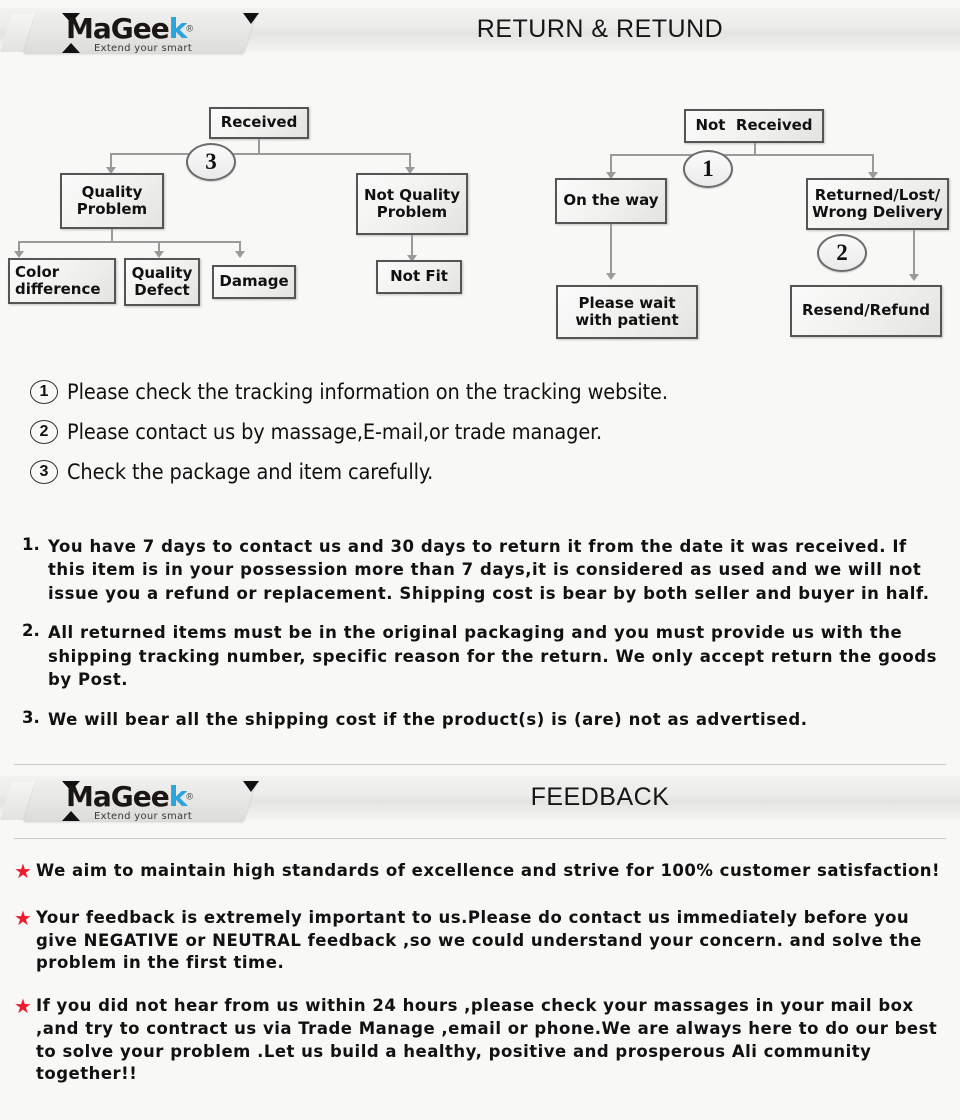  I want to click on flow-node-please-wait: Please wait with patient, so click(627, 312).